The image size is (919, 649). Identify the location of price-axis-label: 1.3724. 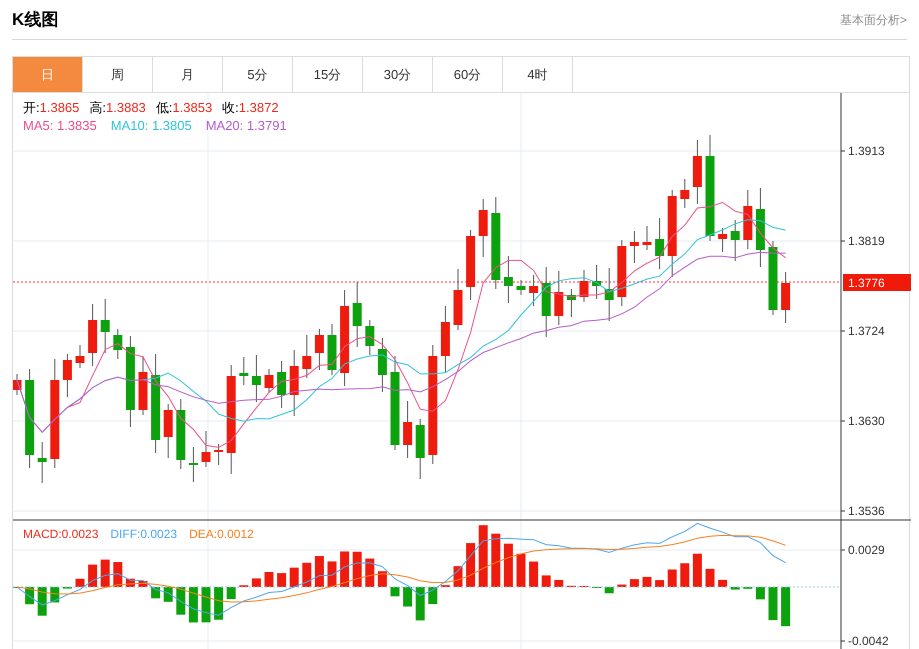
(866, 331).